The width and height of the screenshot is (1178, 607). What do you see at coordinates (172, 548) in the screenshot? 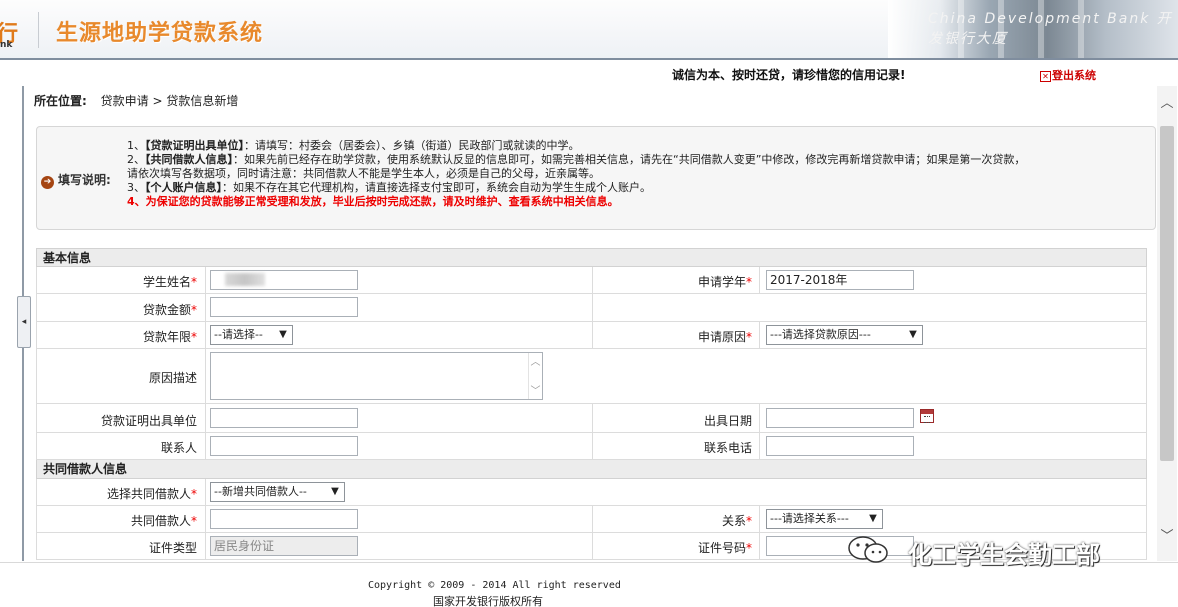
I see `id-type-label: 证件类型` at bounding box center [172, 548].